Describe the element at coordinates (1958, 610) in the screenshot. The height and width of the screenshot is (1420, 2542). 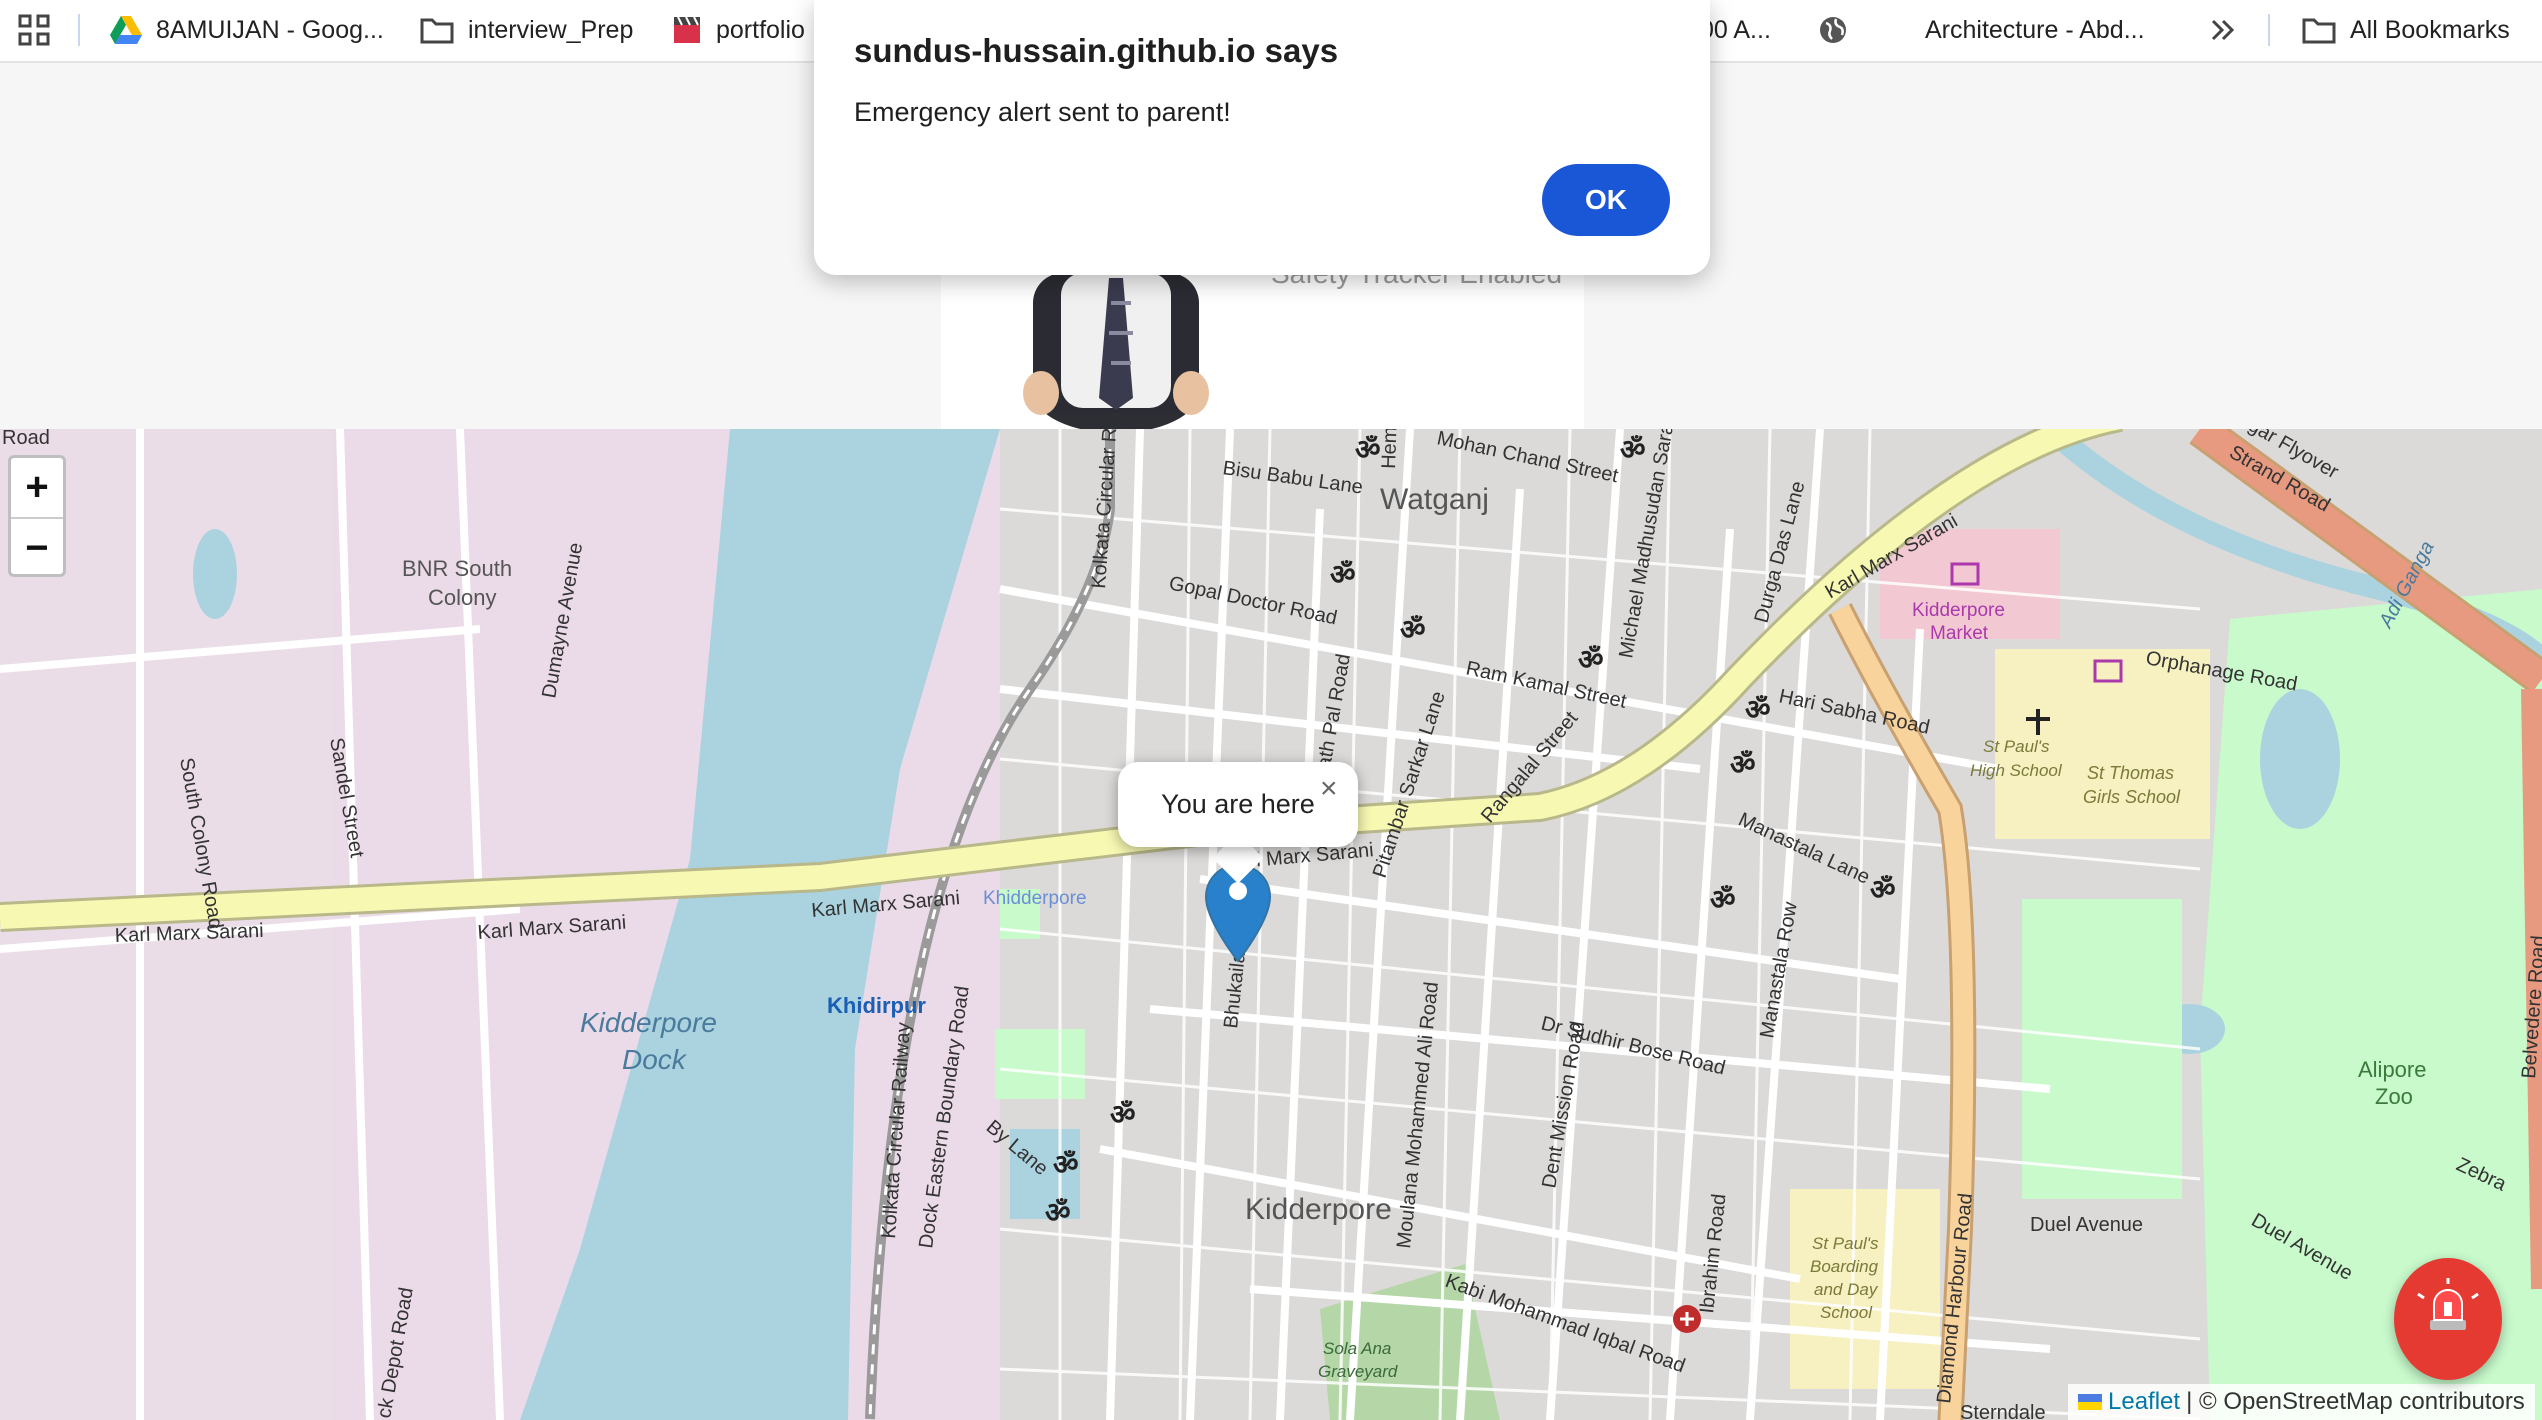
I see `map-label-market: Kidderpore` at that location.